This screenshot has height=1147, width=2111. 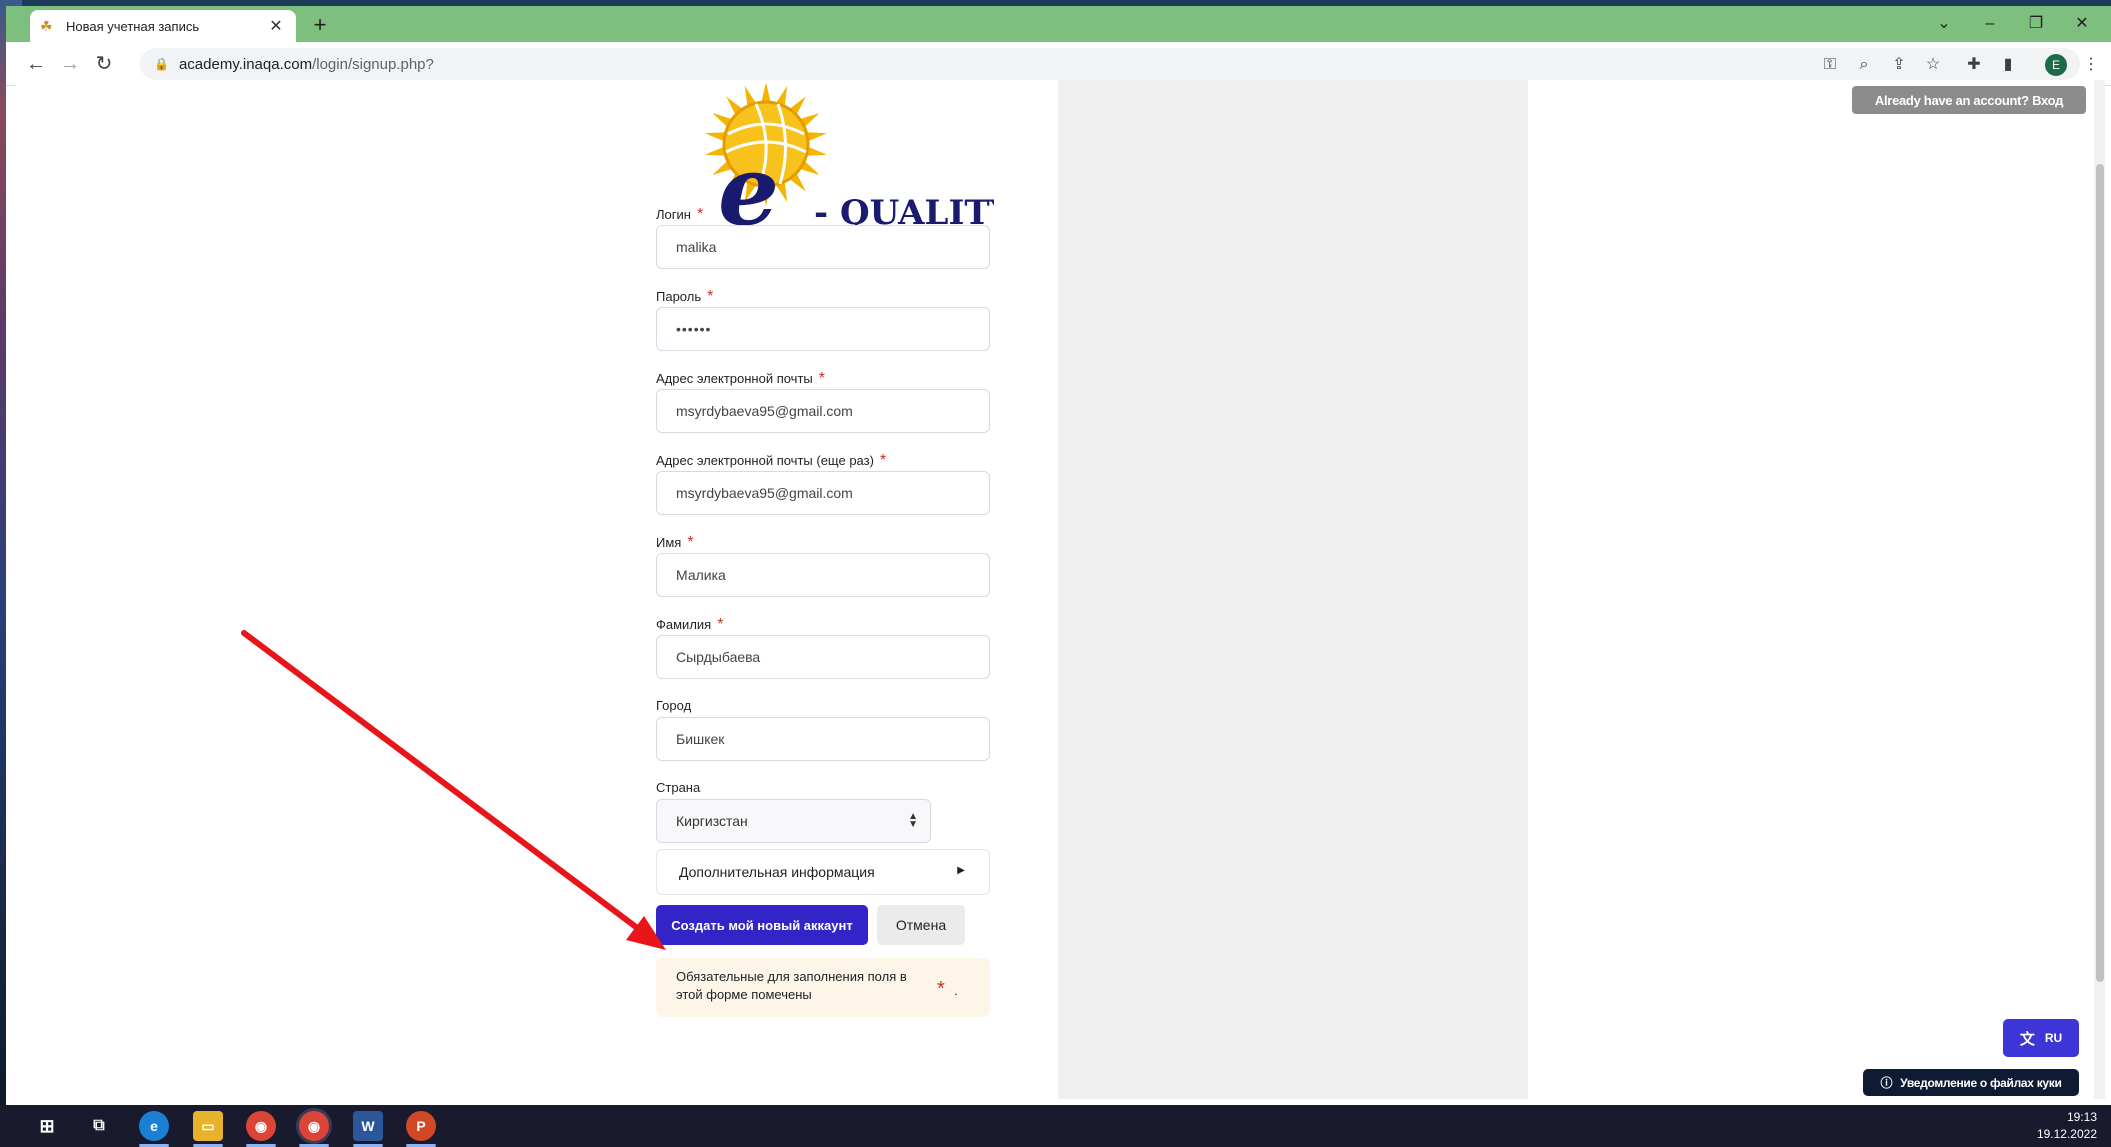 What do you see at coordinates (1974, 65) in the screenshot?
I see `extensions-puzzle-icon: ✚` at bounding box center [1974, 65].